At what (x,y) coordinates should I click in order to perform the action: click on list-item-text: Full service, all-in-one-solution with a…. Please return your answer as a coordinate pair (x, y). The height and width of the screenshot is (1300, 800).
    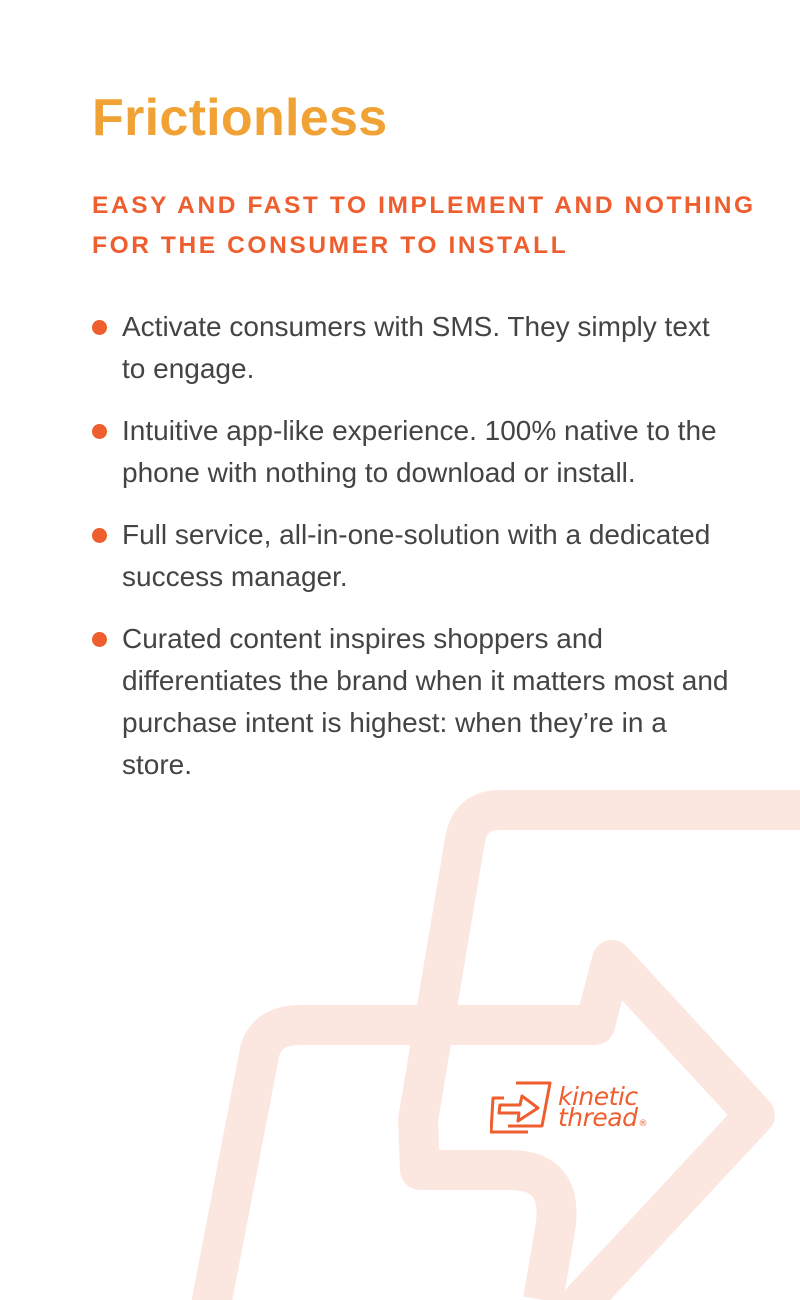
    Looking at the image, I should click on (416, 555).